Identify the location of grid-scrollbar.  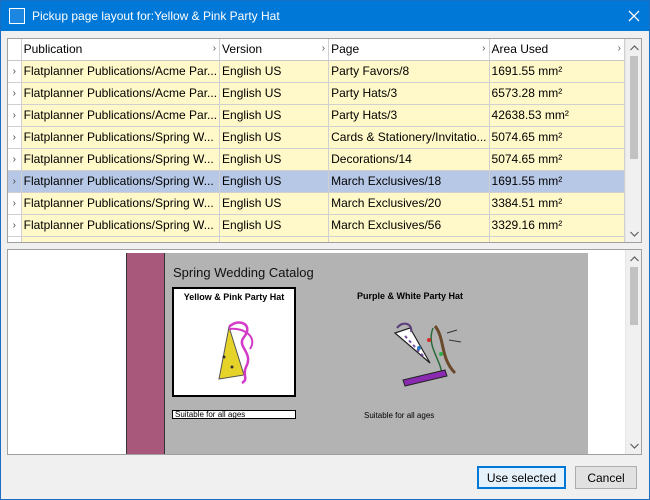
(633, 140).